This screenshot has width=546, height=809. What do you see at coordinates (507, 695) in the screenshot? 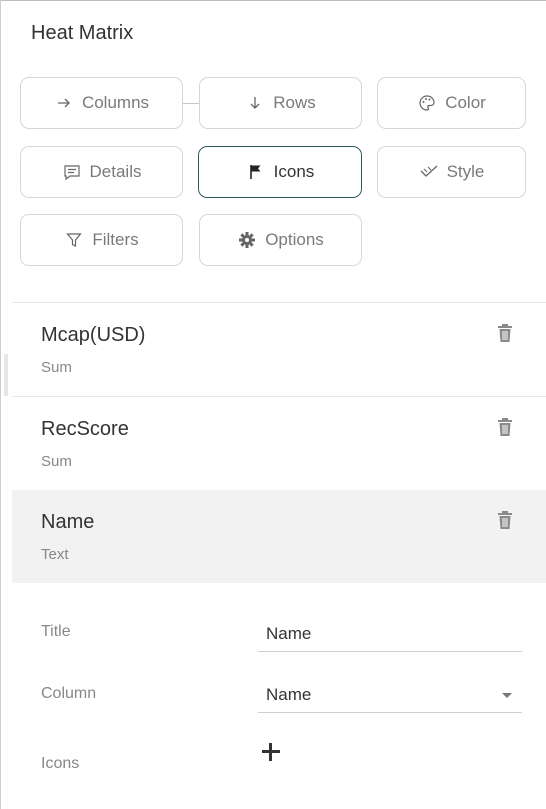
I see `chevron-down-icon` at bounding box center [507, 695].